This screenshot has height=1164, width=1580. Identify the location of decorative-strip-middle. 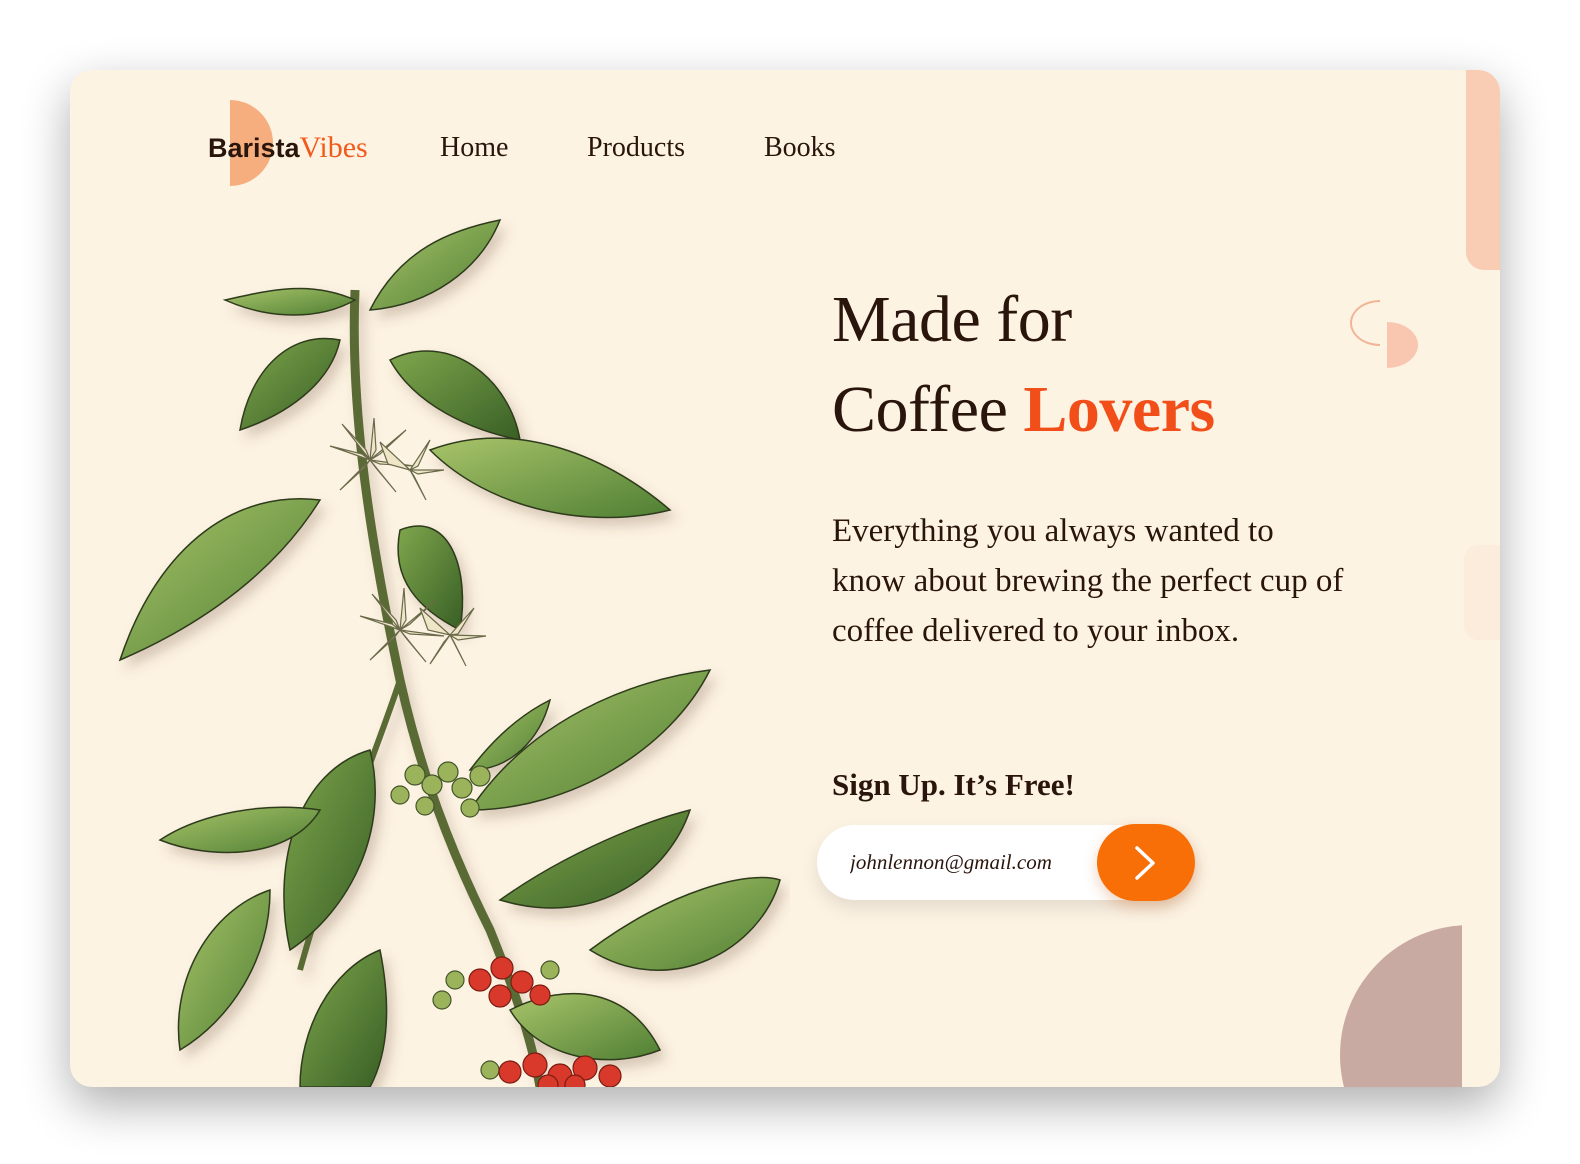
(1482, 592).